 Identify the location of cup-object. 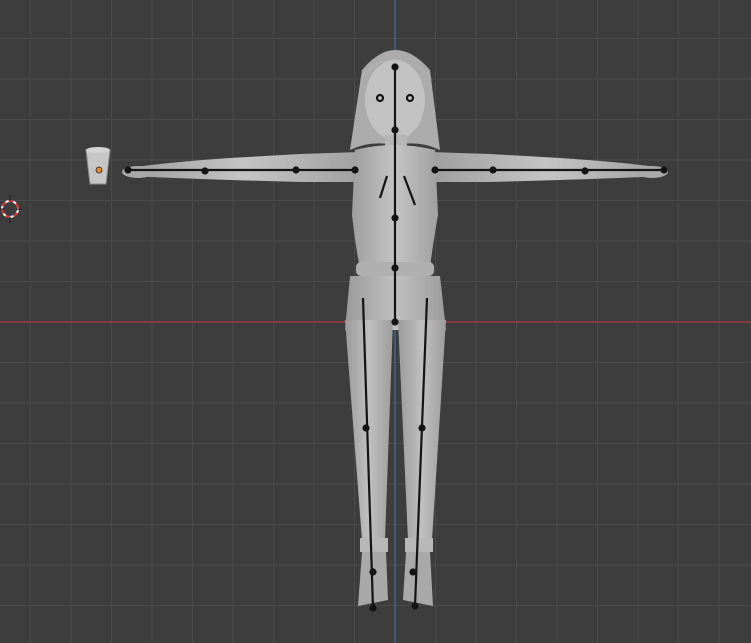
(98, 166).